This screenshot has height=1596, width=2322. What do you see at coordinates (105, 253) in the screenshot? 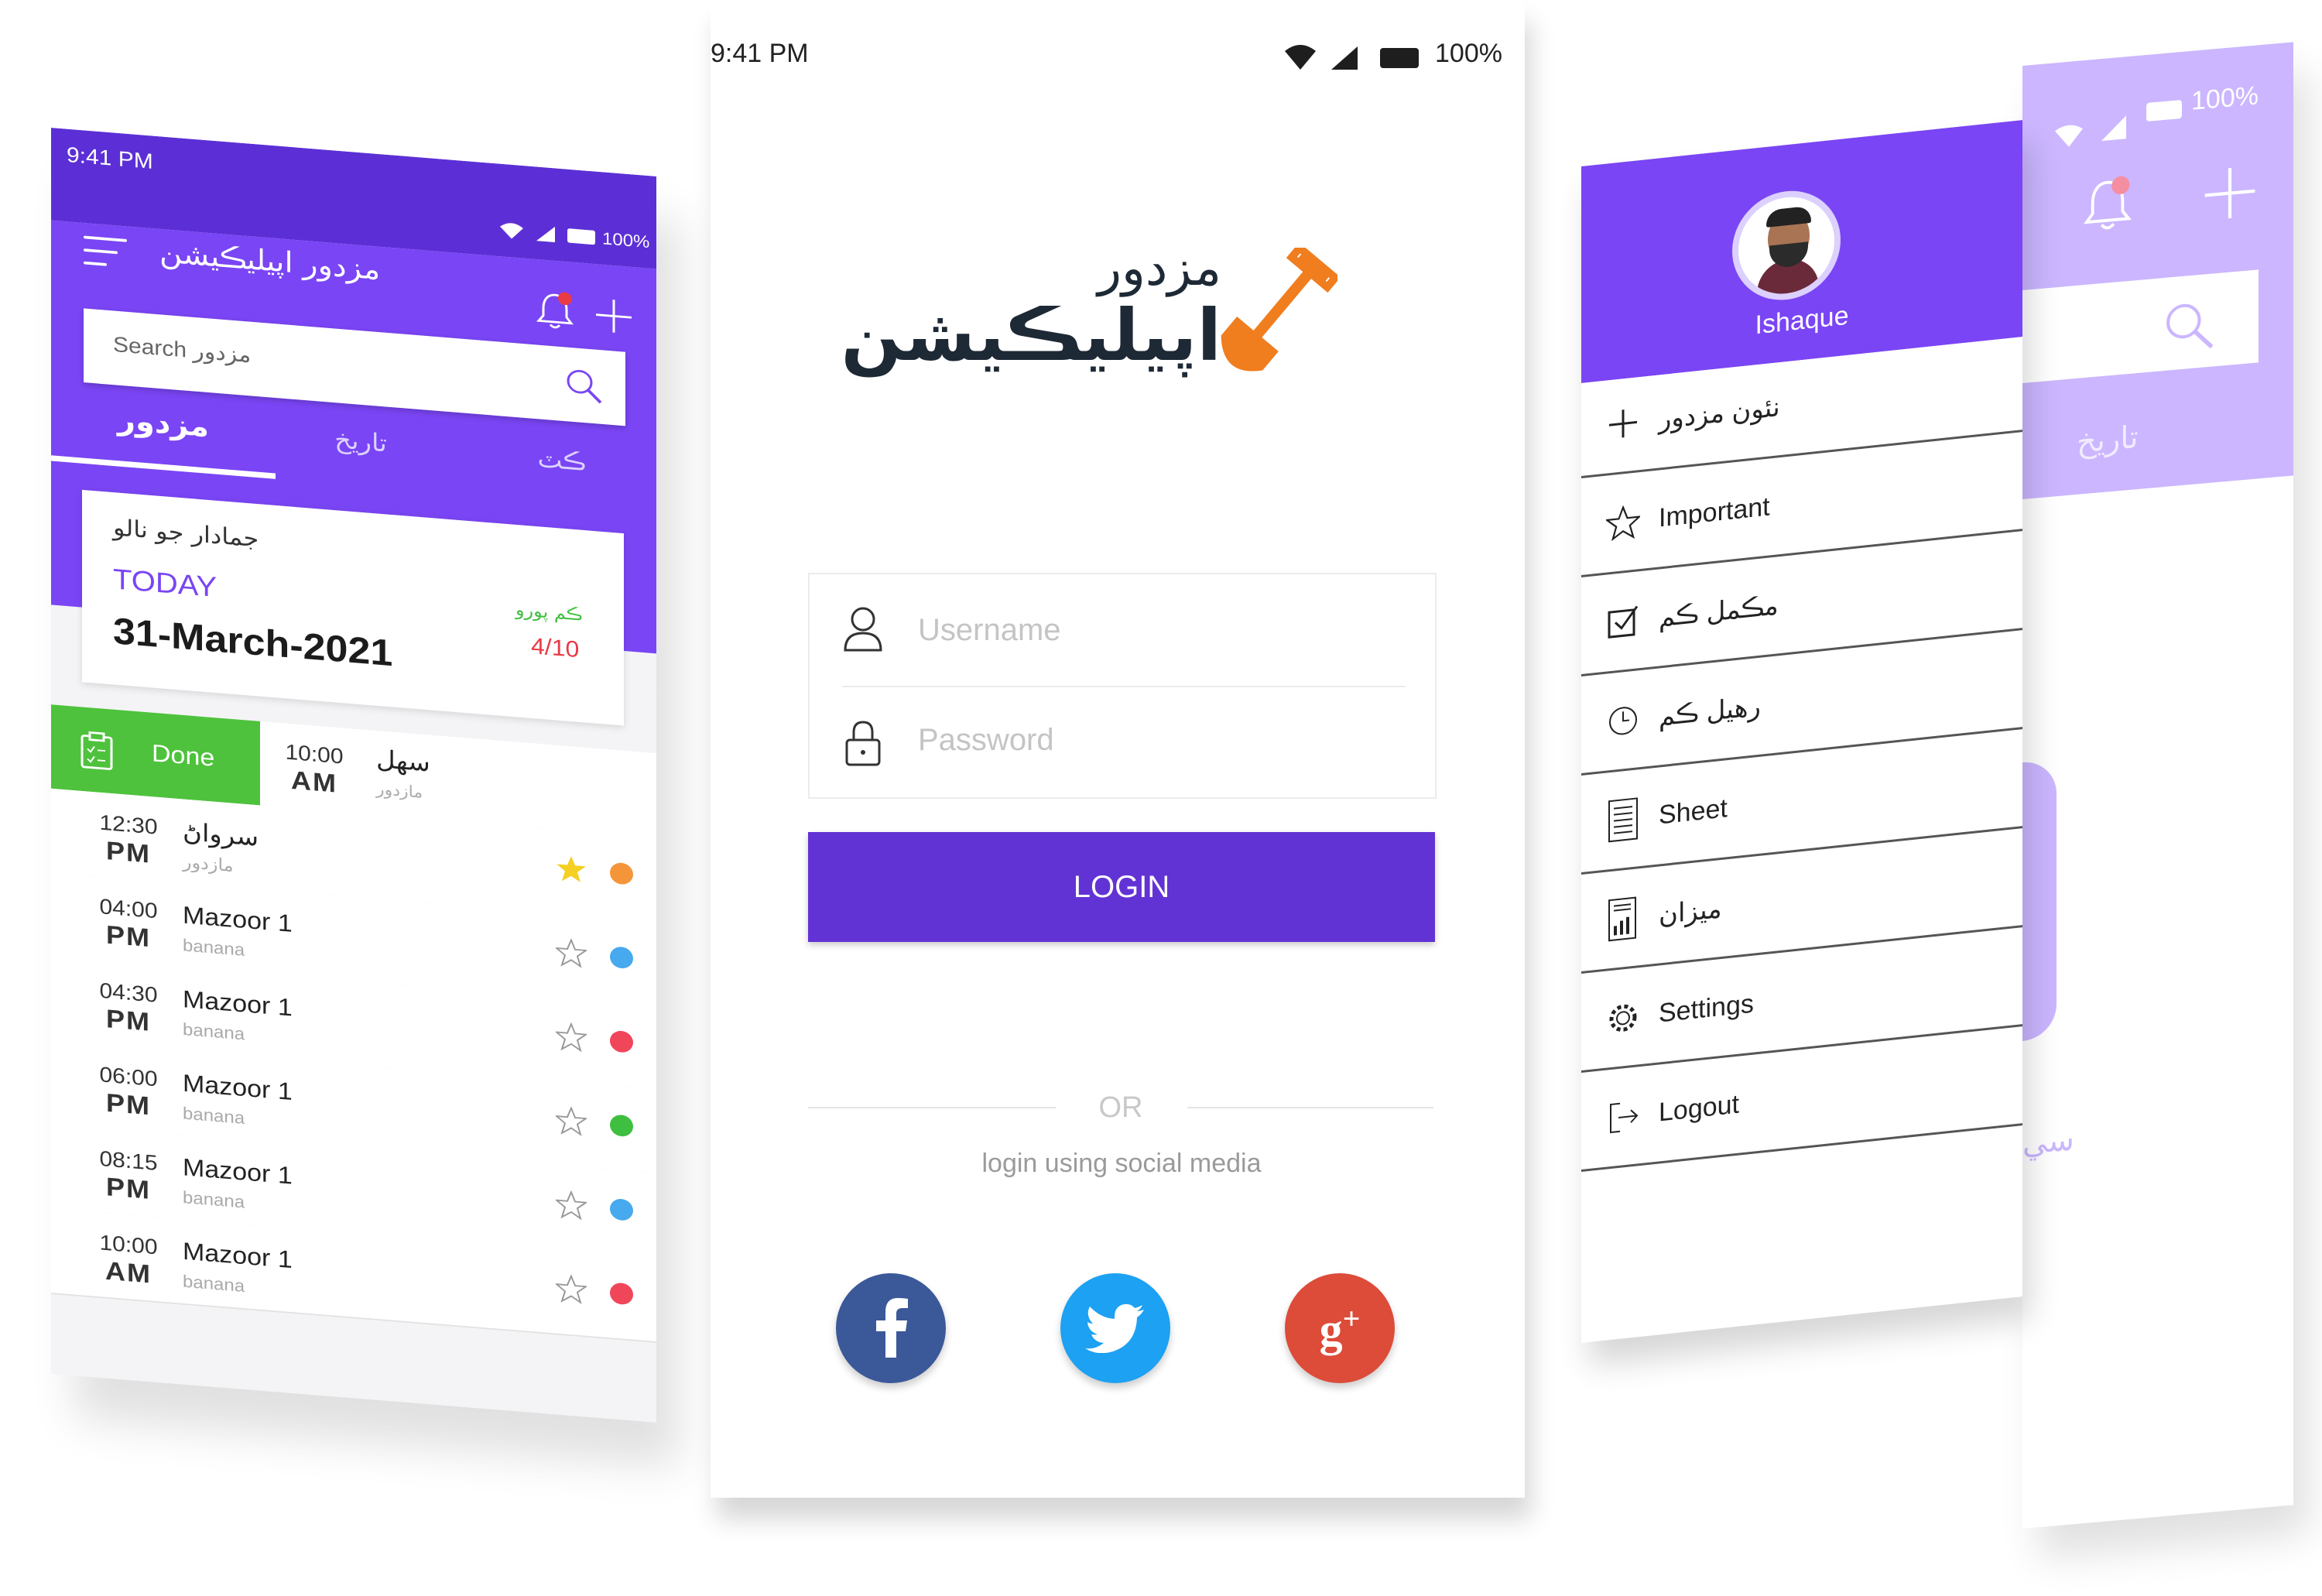
I see `menu-icon` at bounding box center [105, 253].